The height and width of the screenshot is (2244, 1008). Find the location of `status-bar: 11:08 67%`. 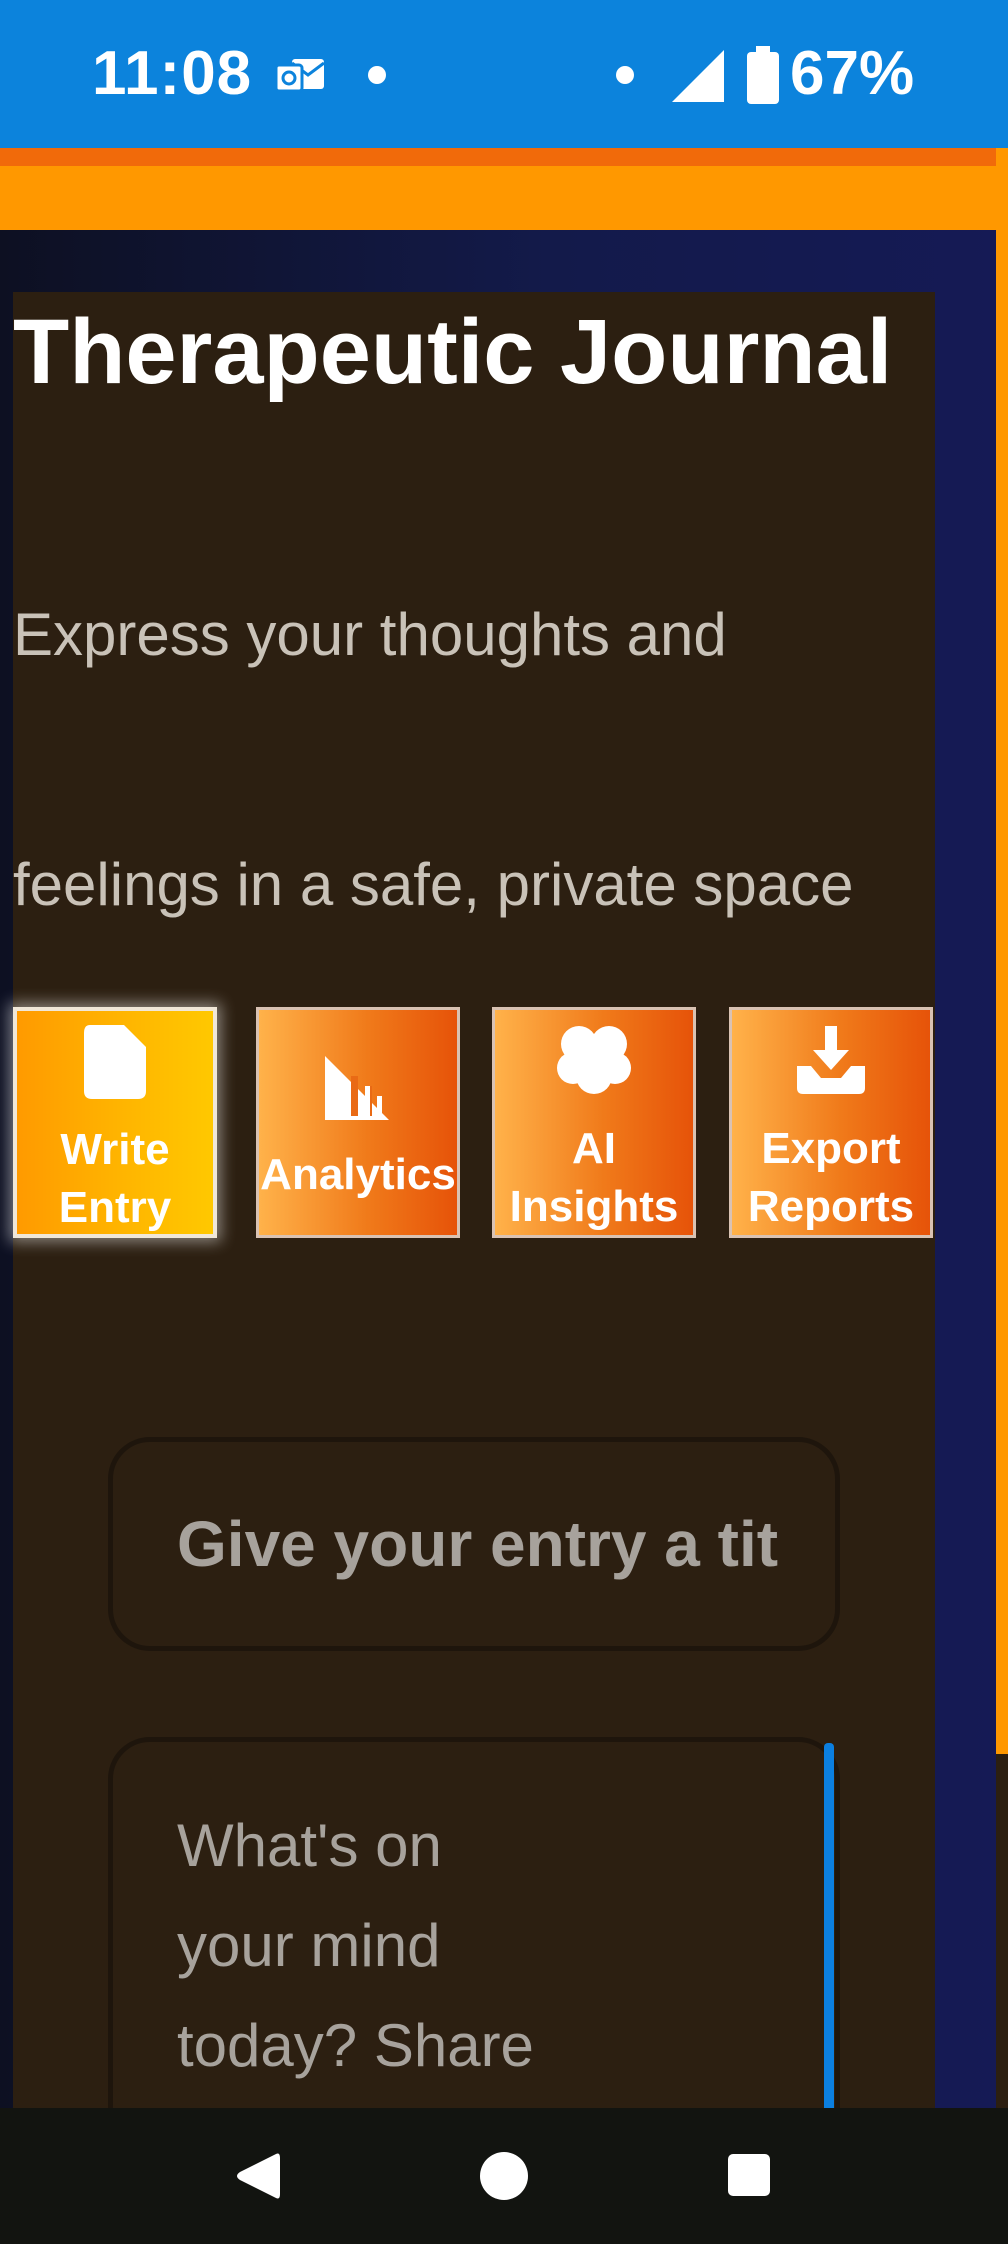

status-bar: 11:08 67% is located at coordinates (504, 74).